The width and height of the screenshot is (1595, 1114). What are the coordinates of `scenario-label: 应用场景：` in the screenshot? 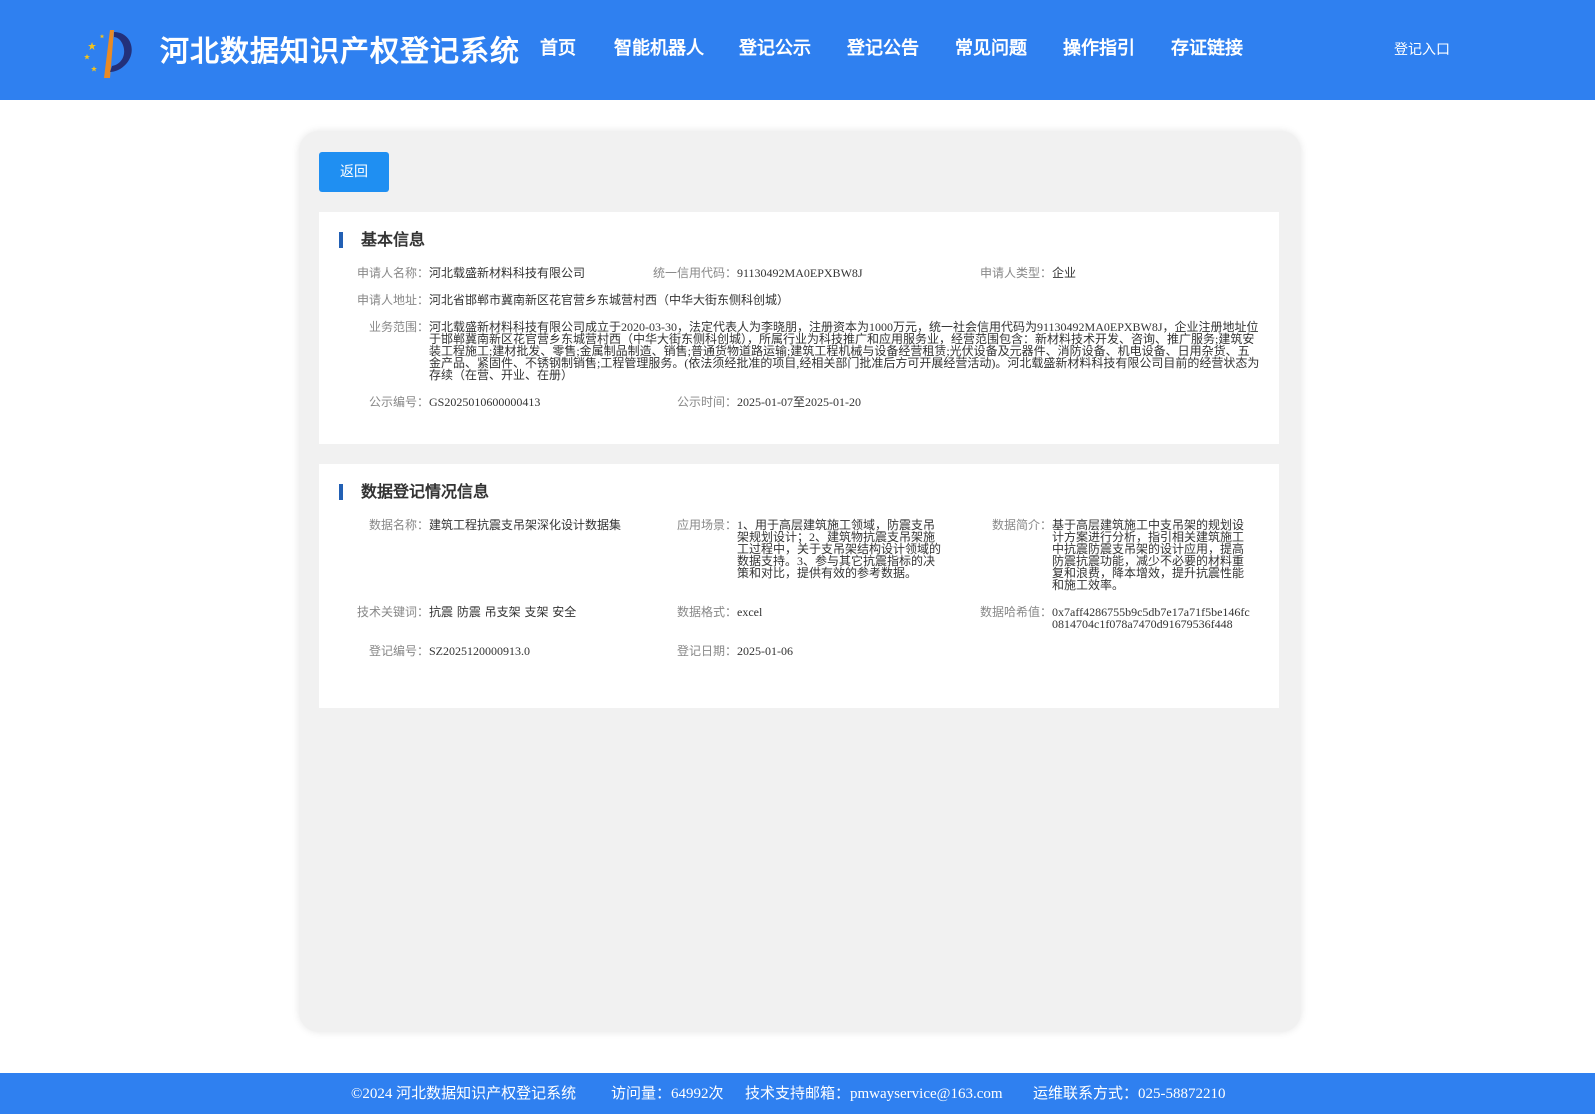 It's located at (706, 525).